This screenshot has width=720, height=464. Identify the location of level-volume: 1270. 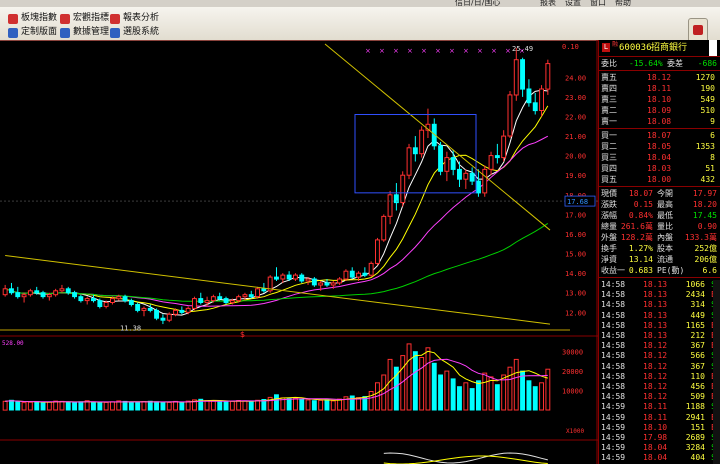
(705, 77).